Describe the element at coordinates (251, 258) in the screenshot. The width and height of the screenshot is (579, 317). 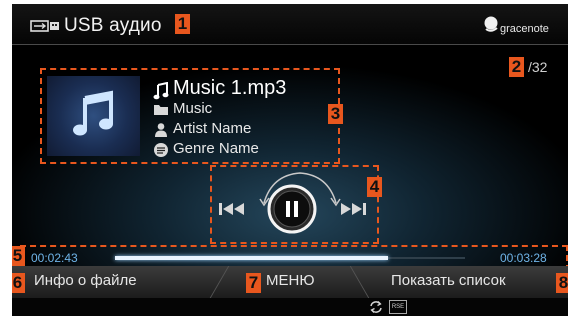
I see `progress-bar-fill` at that location.